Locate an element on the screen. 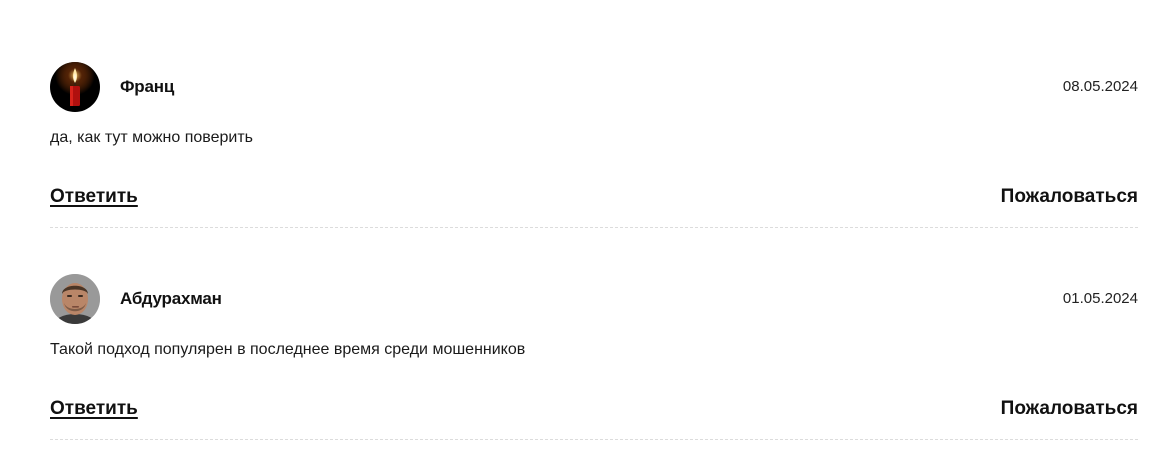 This screenshot has height=458, width=1158. comment-date: 08.05.2024 is located at coordinates (1100, 86).